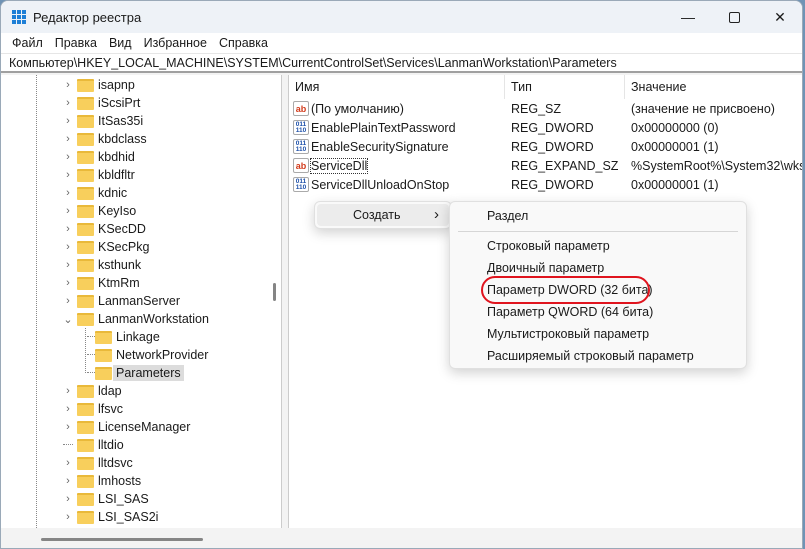 The width and height of the screenshot is (805, 549). Describe the element at coordinates (92, 391) in the screenshot. I see `tree-item: › ldap` at that location.